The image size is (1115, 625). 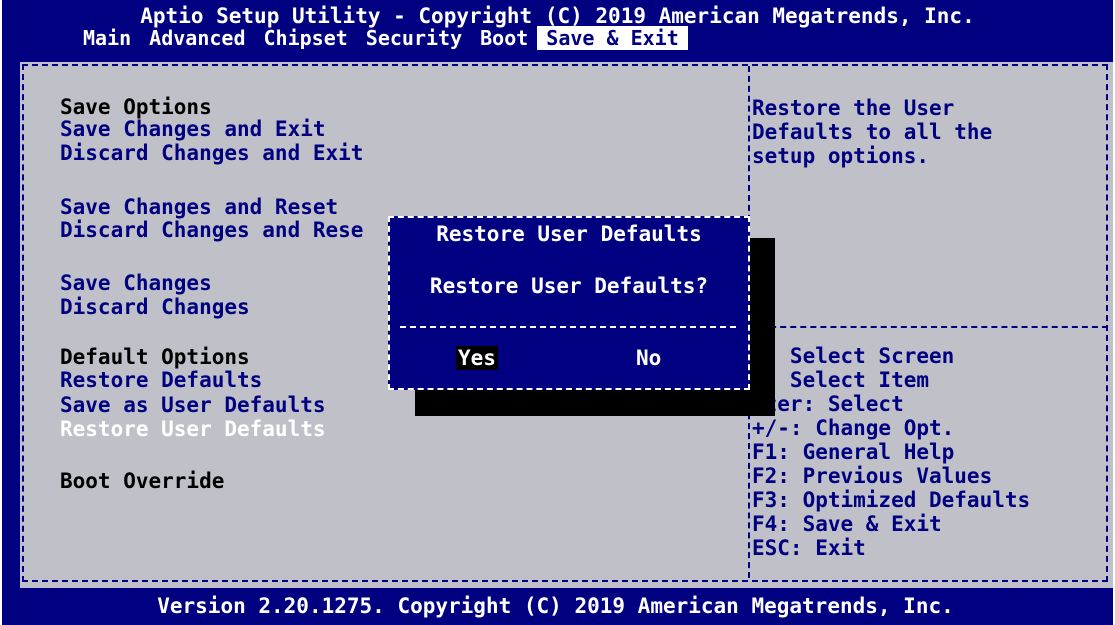 I want to click on boot-override-header: Boot Override, so click(x=142, y=481).